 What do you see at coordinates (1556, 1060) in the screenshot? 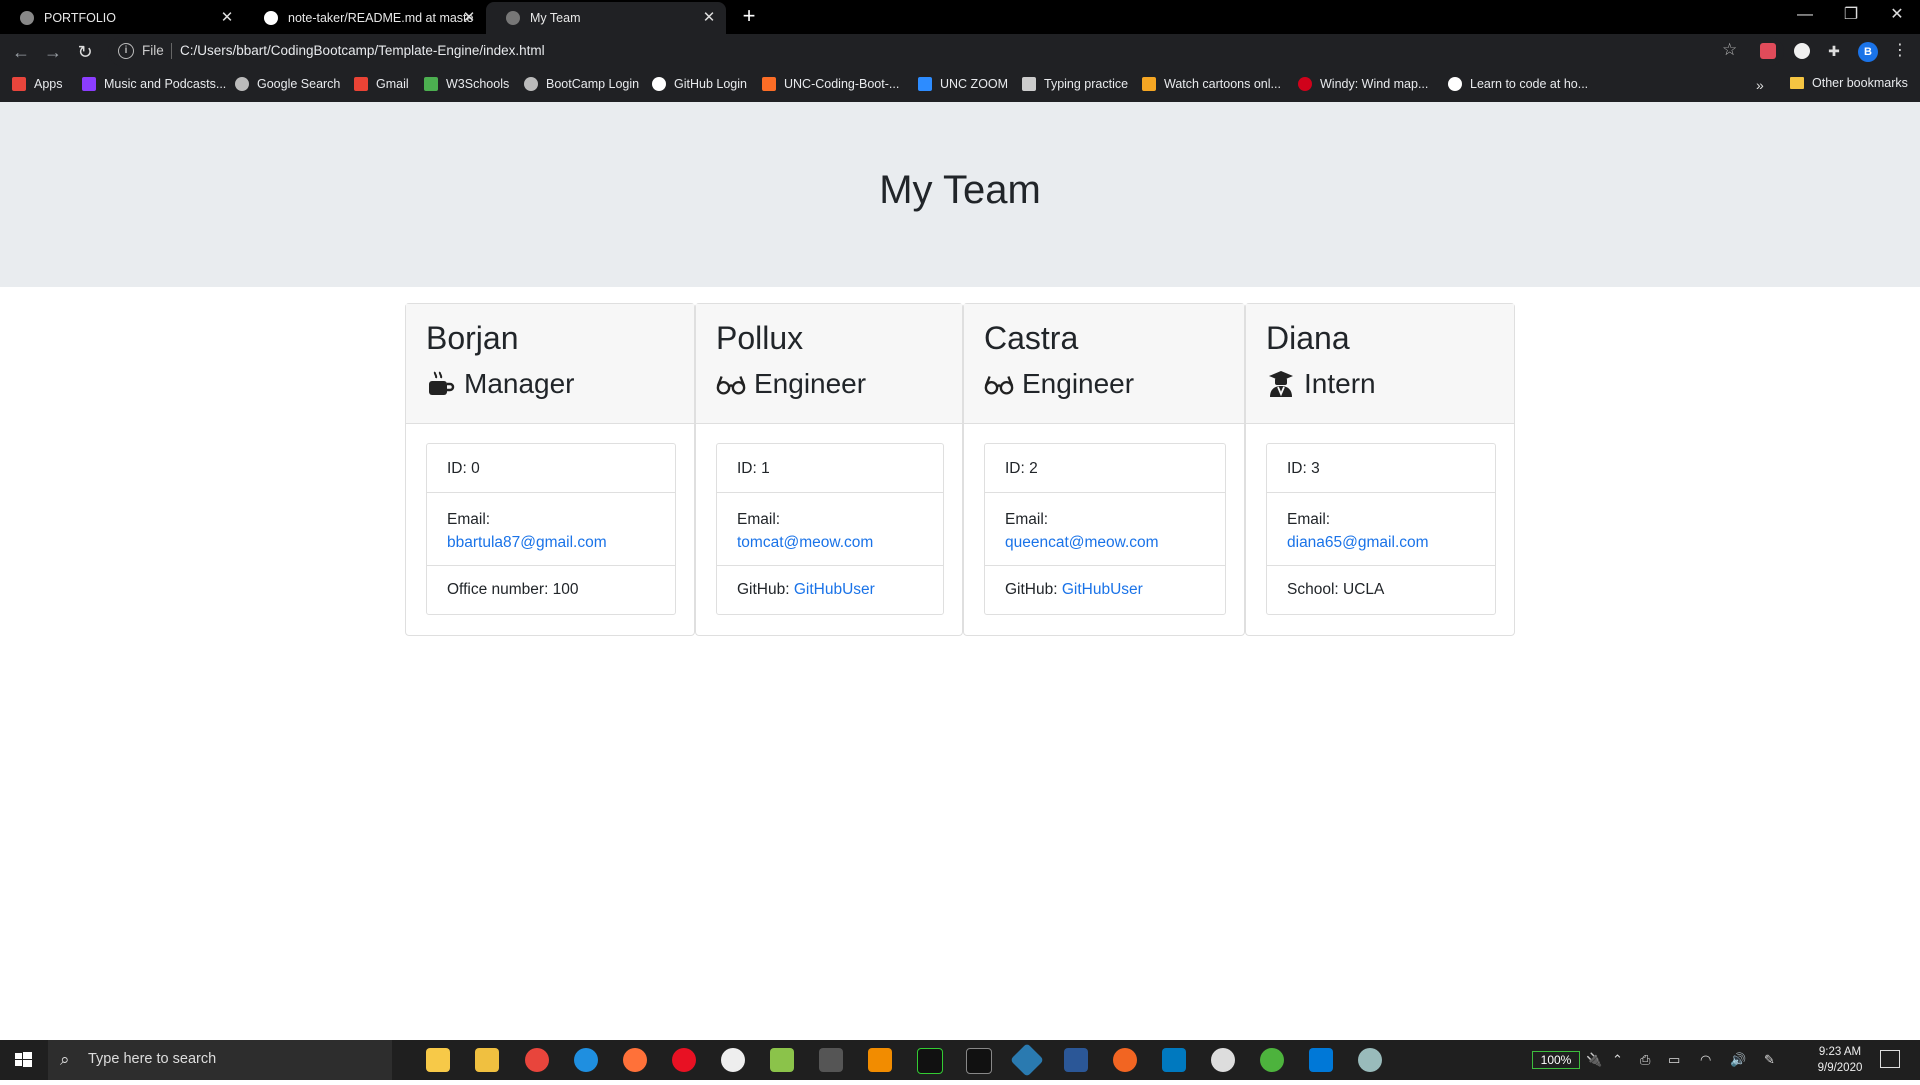
I see `battery-indicator: 100%` at bounding box center [1556, 1060].